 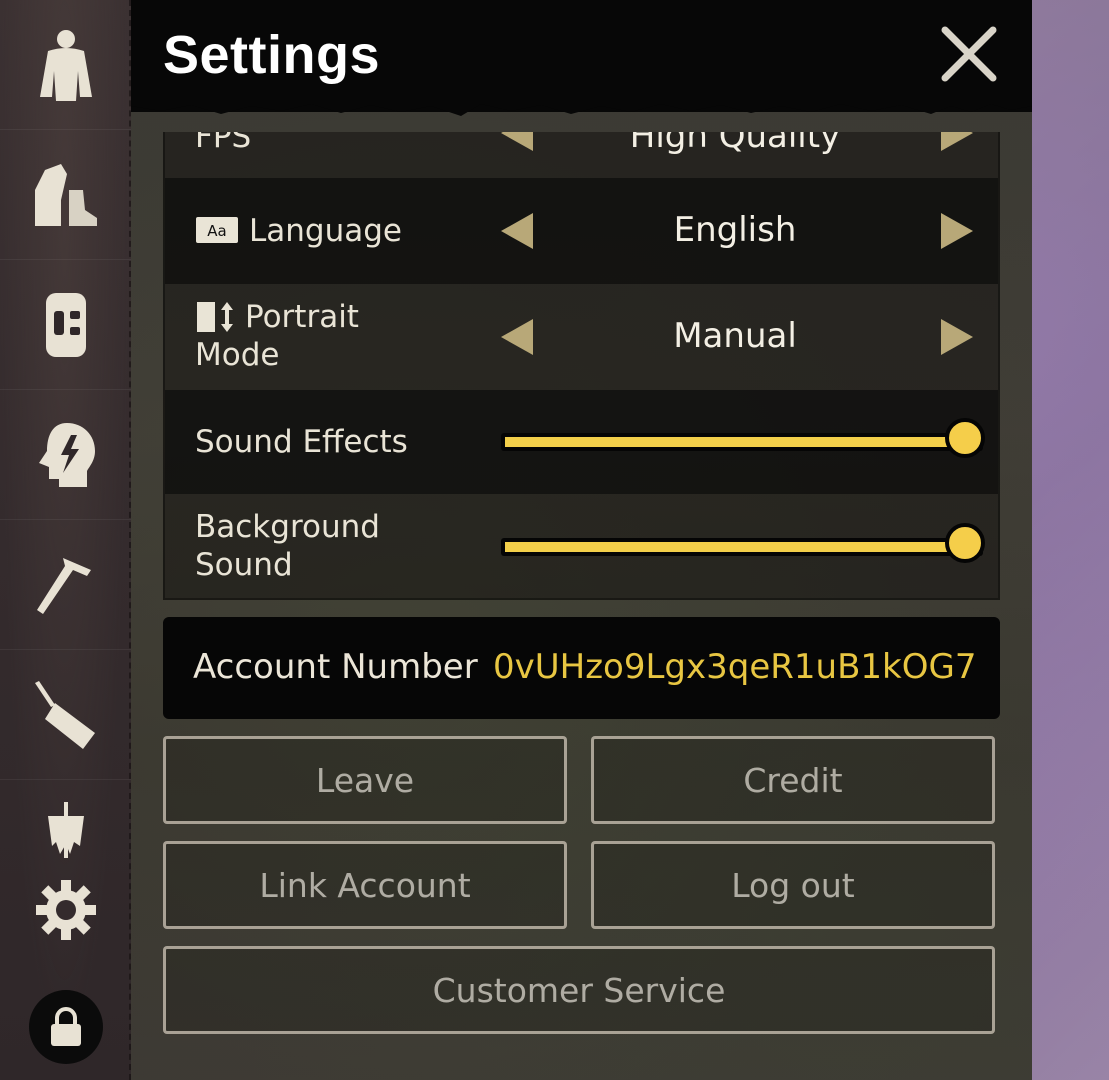 What do you see at coordinates (237, 355) in the screenshot?
I see `portrait-mode-label-line2: Mode` at bounding box center [237, 355].